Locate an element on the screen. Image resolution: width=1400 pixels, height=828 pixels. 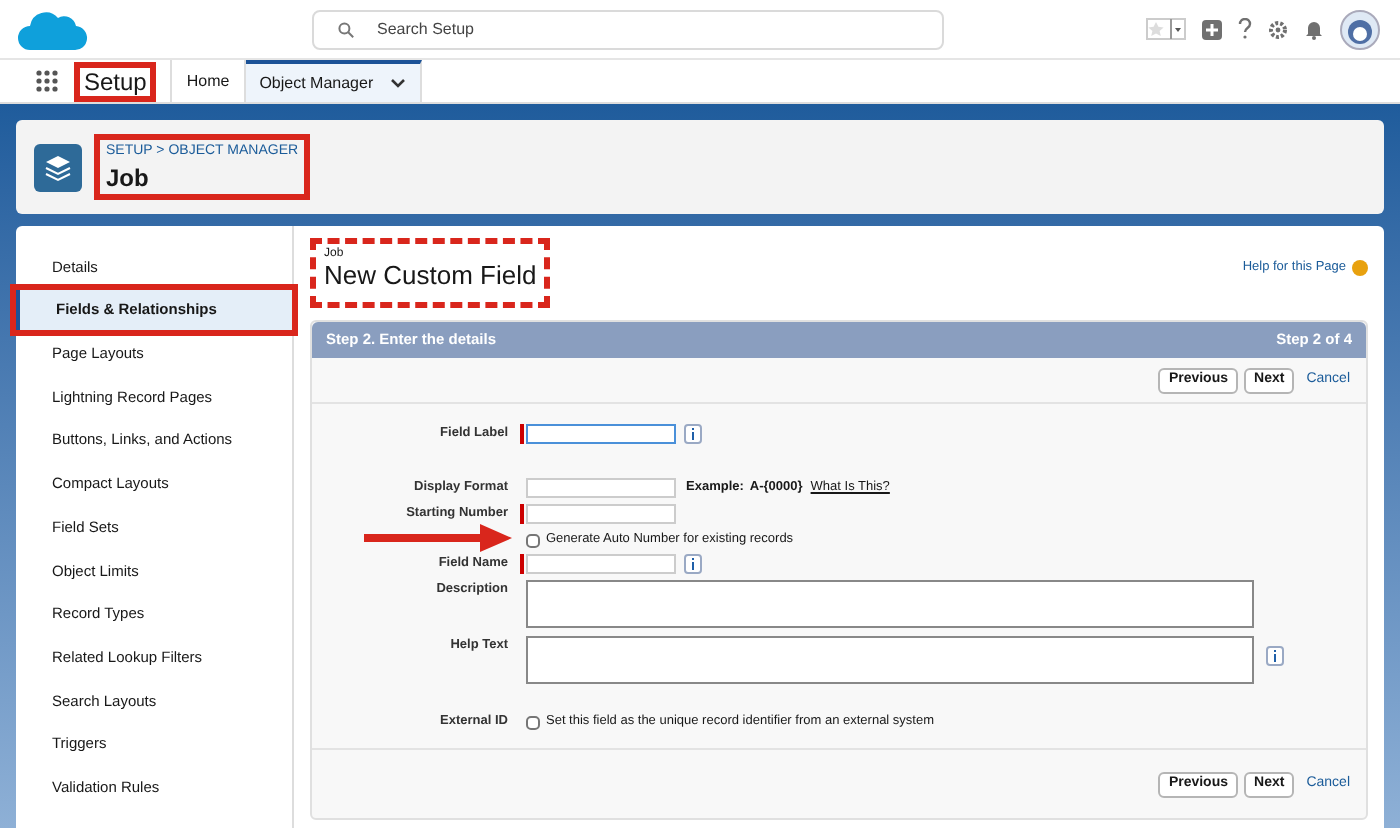
app-name: Setup is located at coordinates (115, 81).